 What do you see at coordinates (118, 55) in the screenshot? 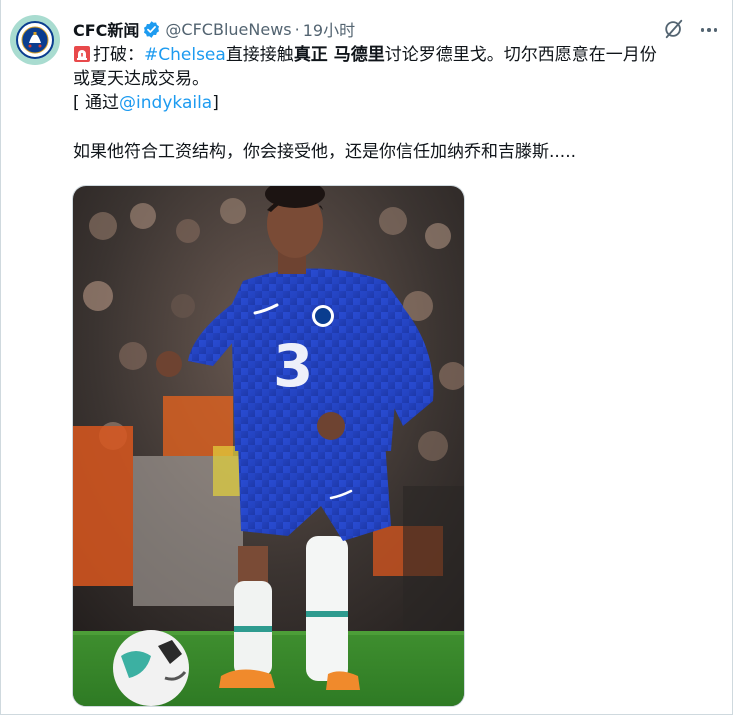
I see `text-breaking: 打破：` at bounding box center [118, 55].